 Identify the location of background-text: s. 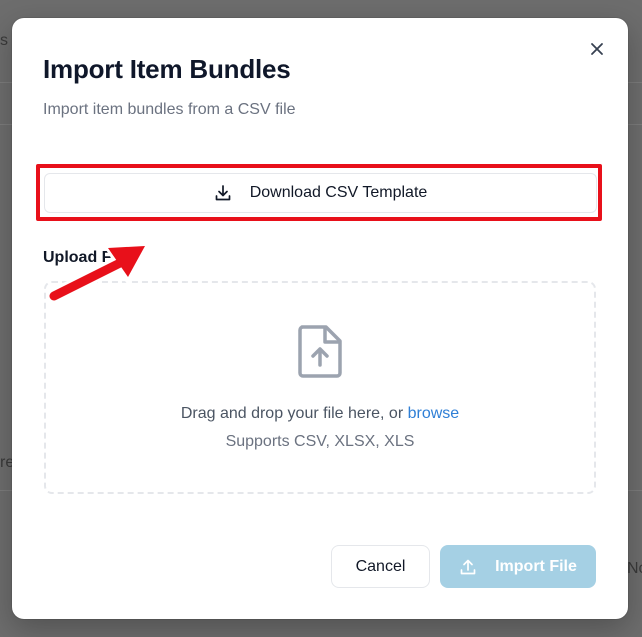
(4, 40).